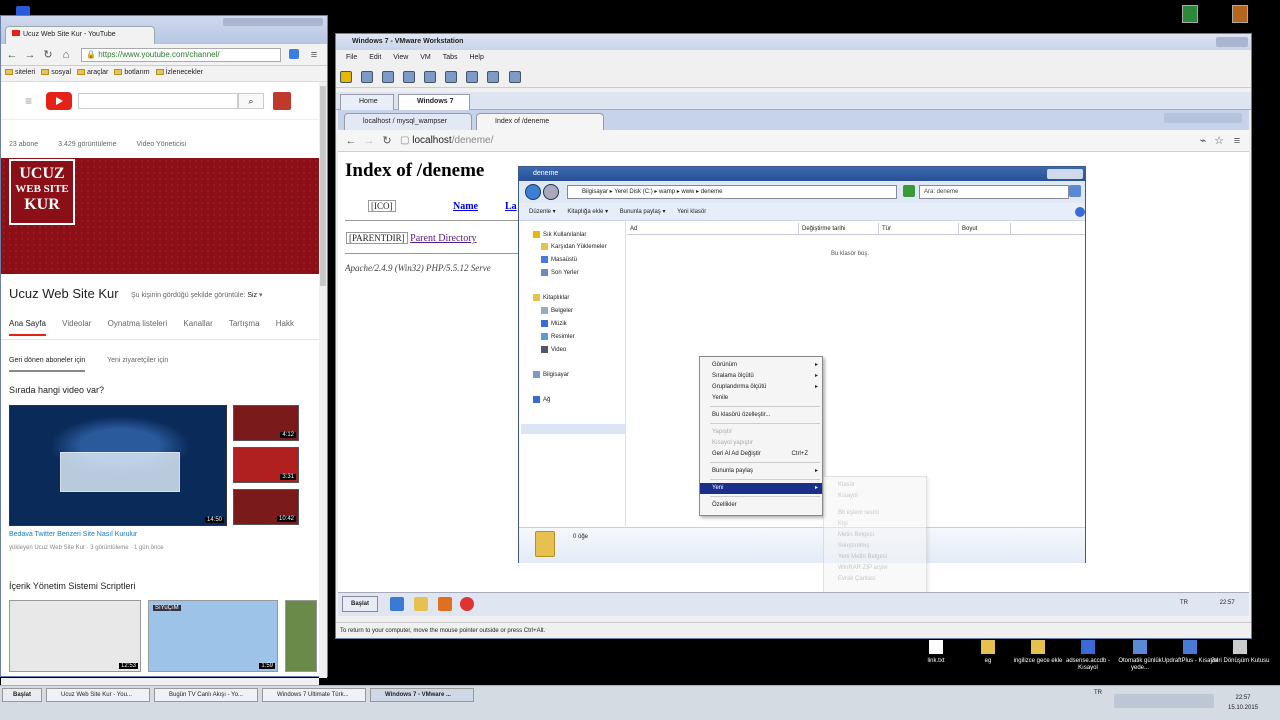 The image size is (1280, 720). Describe the element at coordinates (514, 77) in the screenshot. I see `console-view-icon` at that location.